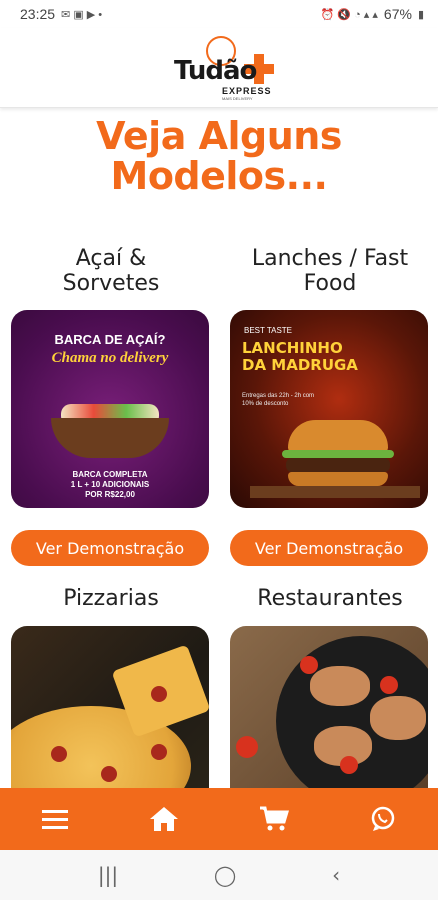 The height and width of the screenshot is (900, 438). What do you see at coordinates (330, 283) in the screenshot?
I see `card-title-line2: Food` at bounding box center [330, 283].